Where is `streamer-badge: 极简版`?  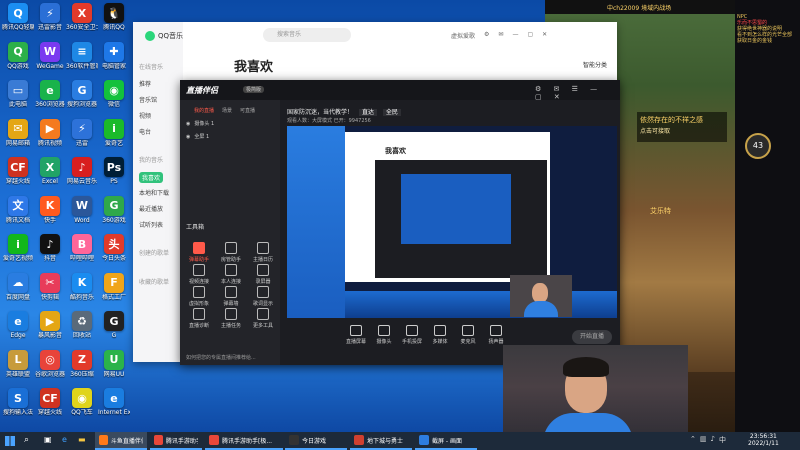 streamer-badge: 极简版 is located at coordinates (254, 89).